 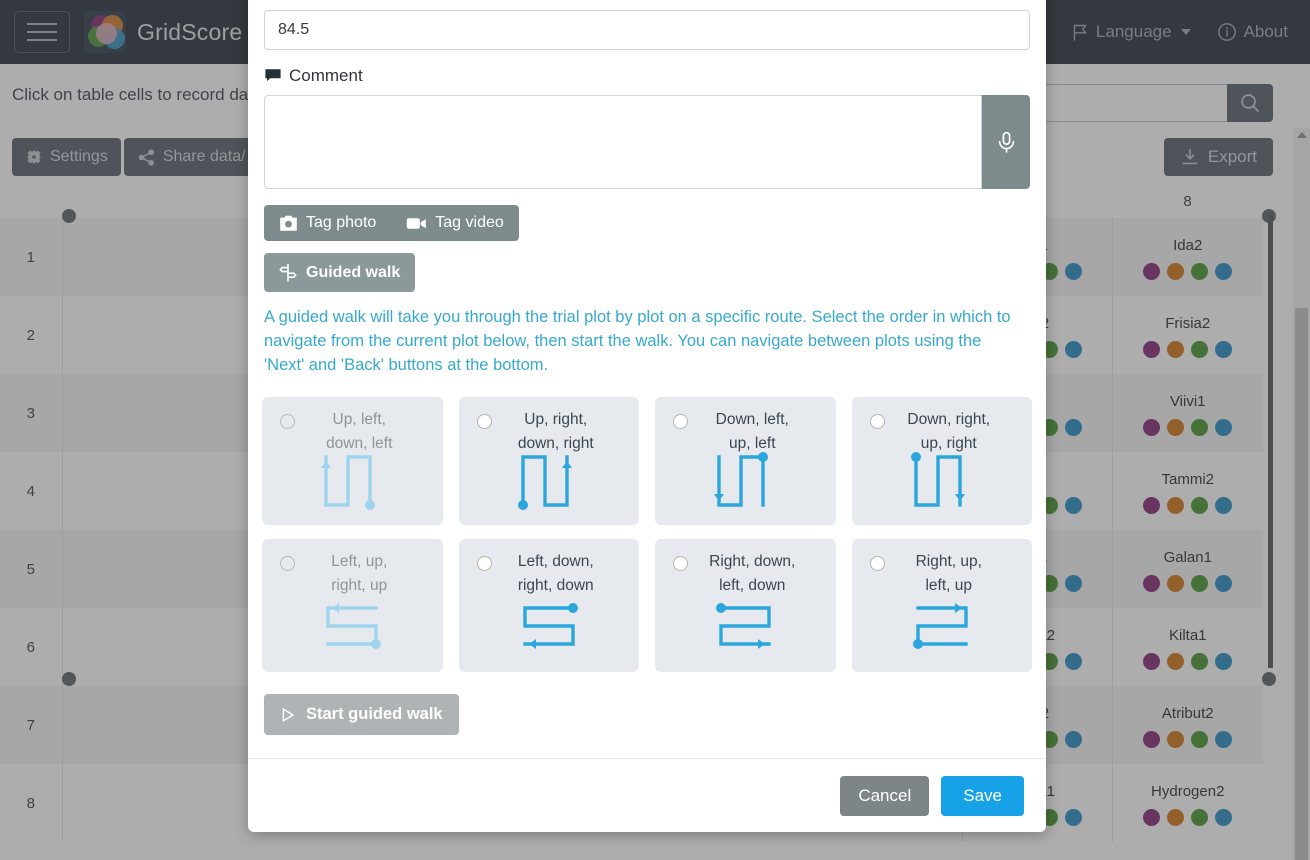 I want to click on walk-option-label: Right, up, left, up, so click(x=942, y=574).